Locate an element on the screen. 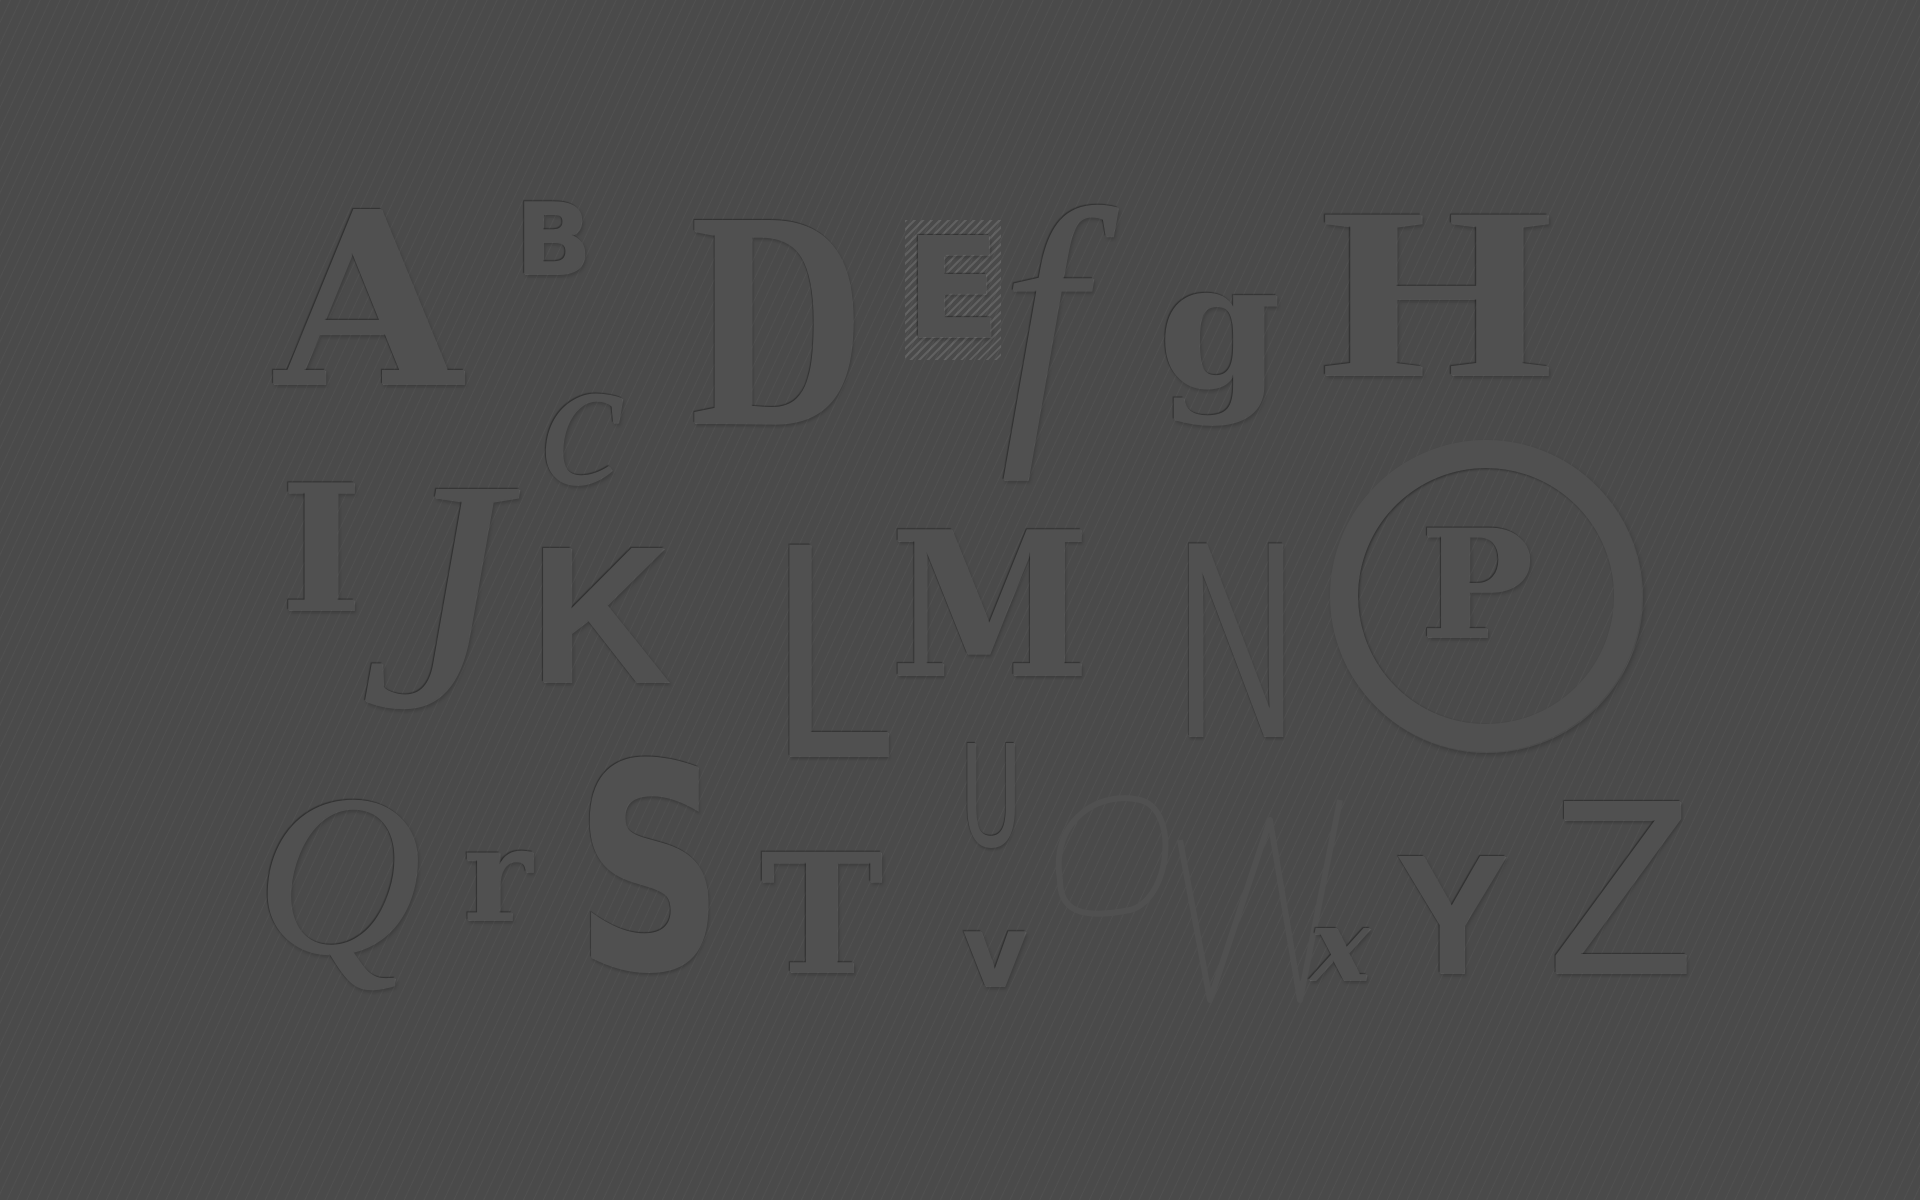  letter-j: J is located at coordinates (433, 594).